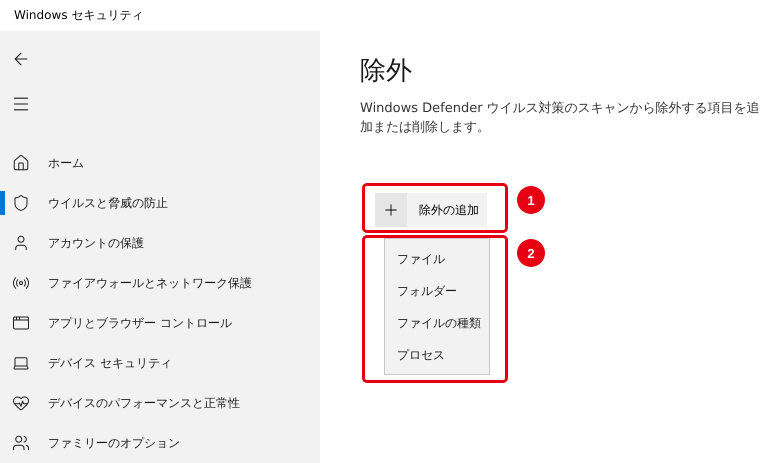  I want to click on nav-item: ファミリーのオプション, so click(160, 443).